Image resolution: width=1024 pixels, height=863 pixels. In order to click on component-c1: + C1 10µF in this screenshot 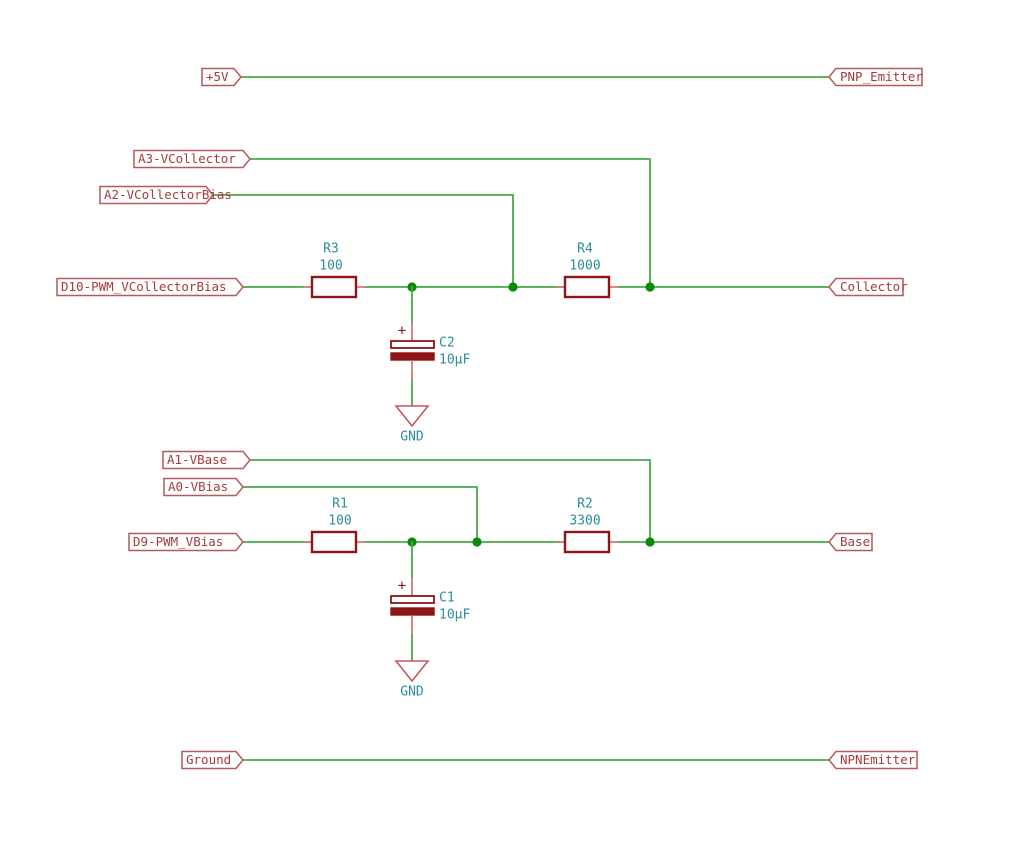, I will do `click(430, 600)`.